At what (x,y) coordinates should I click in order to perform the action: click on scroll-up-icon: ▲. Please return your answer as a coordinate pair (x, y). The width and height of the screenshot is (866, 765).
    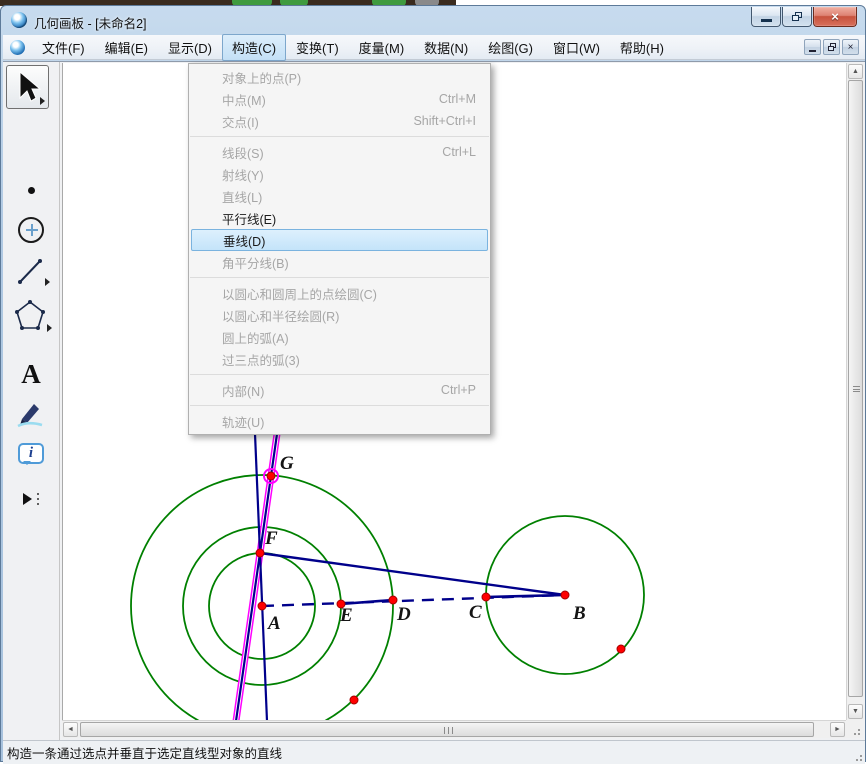
    Looking at the image, I should click on (855, 71).